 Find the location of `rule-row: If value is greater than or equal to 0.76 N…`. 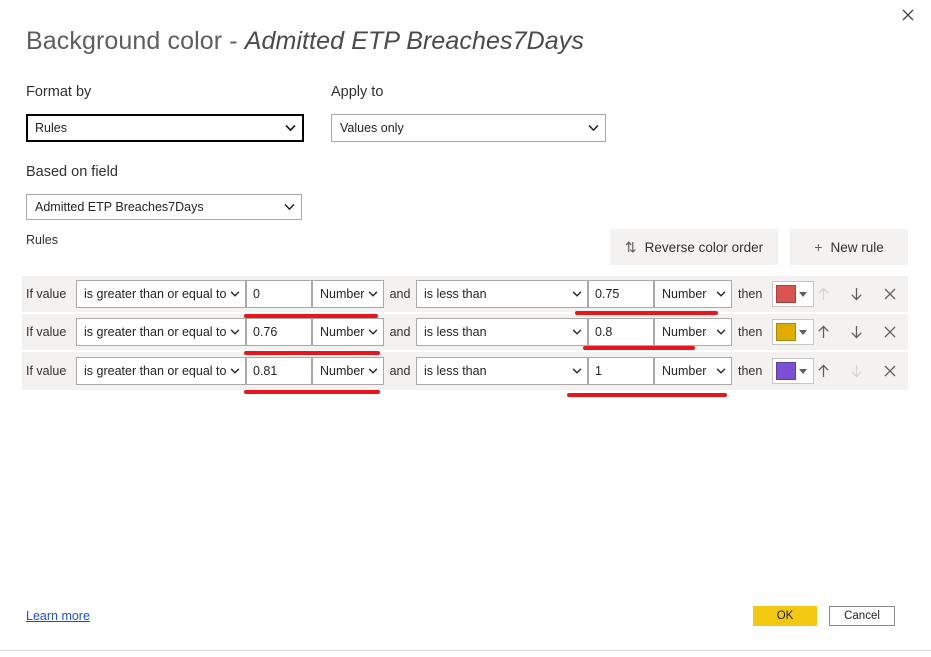

rule-row: If value is greater than or equal to 0.76 N… is located at coordinates (465, 333).